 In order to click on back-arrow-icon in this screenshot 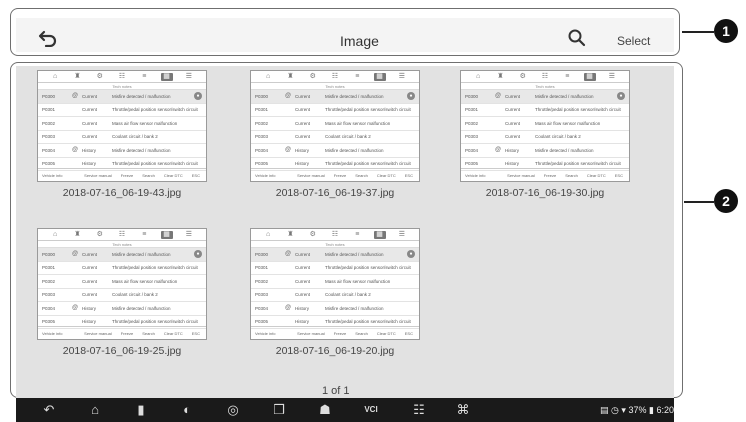, I will do `click(47, 39)`.